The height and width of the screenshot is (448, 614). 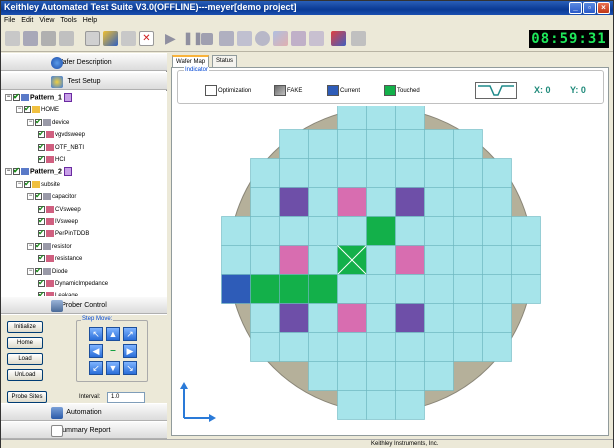 What do you see at coordinates (51, 159) in the screenshot?
I see `tree-item: HCI` at bounding box center [51, 159].